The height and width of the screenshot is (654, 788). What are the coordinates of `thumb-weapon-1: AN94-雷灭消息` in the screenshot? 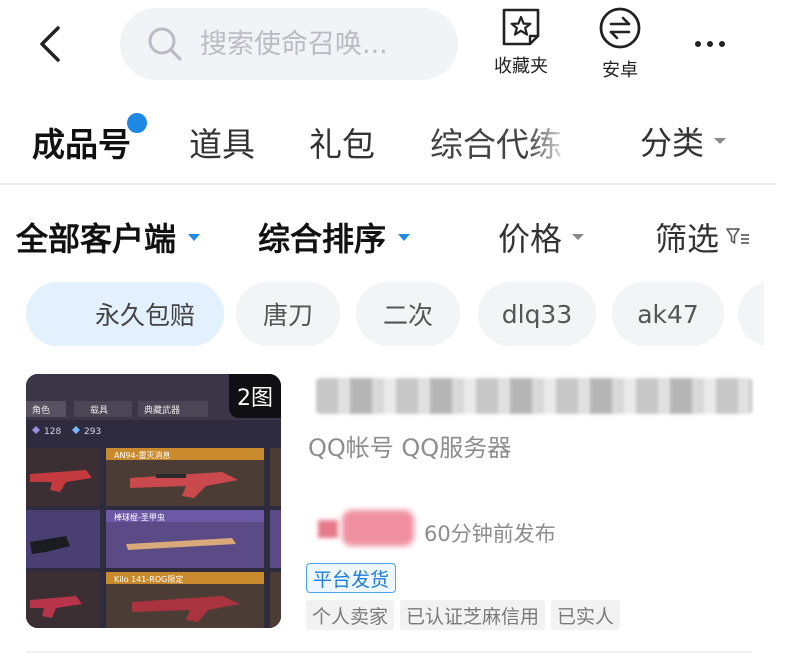 It's located at (142, 455).